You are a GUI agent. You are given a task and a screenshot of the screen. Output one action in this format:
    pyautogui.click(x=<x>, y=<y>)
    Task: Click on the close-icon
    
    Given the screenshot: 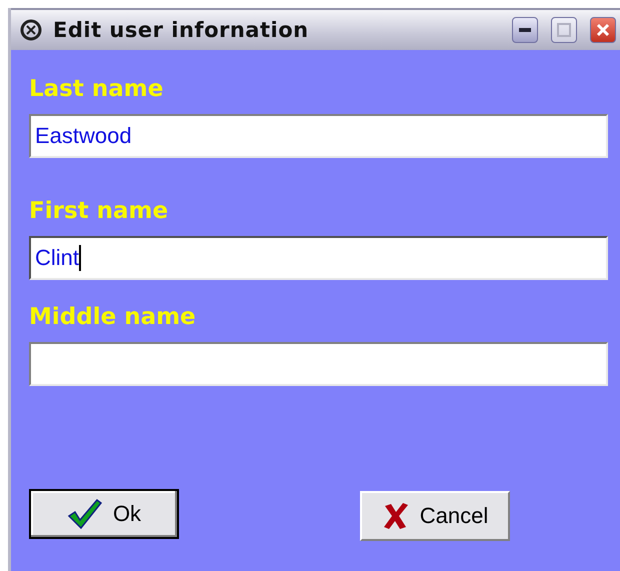 What is the action you would take?
    pyautogui.click(x=603, y=30)
    